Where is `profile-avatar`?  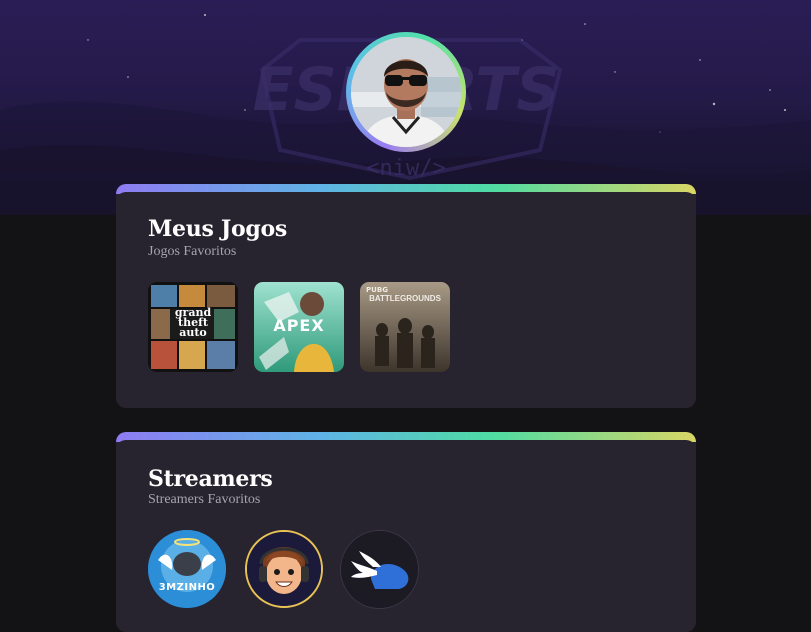 profile-avatar is located at coordinates (406, 92).